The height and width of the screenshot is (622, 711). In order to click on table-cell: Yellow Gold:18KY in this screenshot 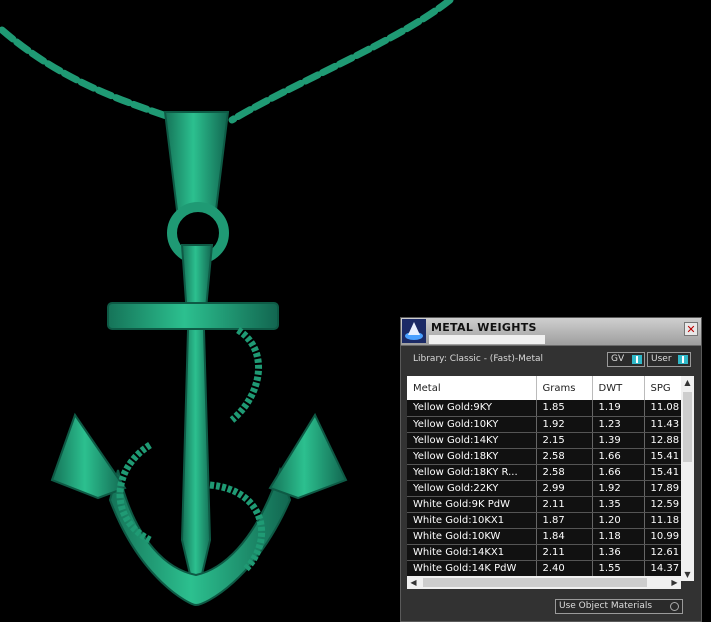, I will do `click(472, 456)`.